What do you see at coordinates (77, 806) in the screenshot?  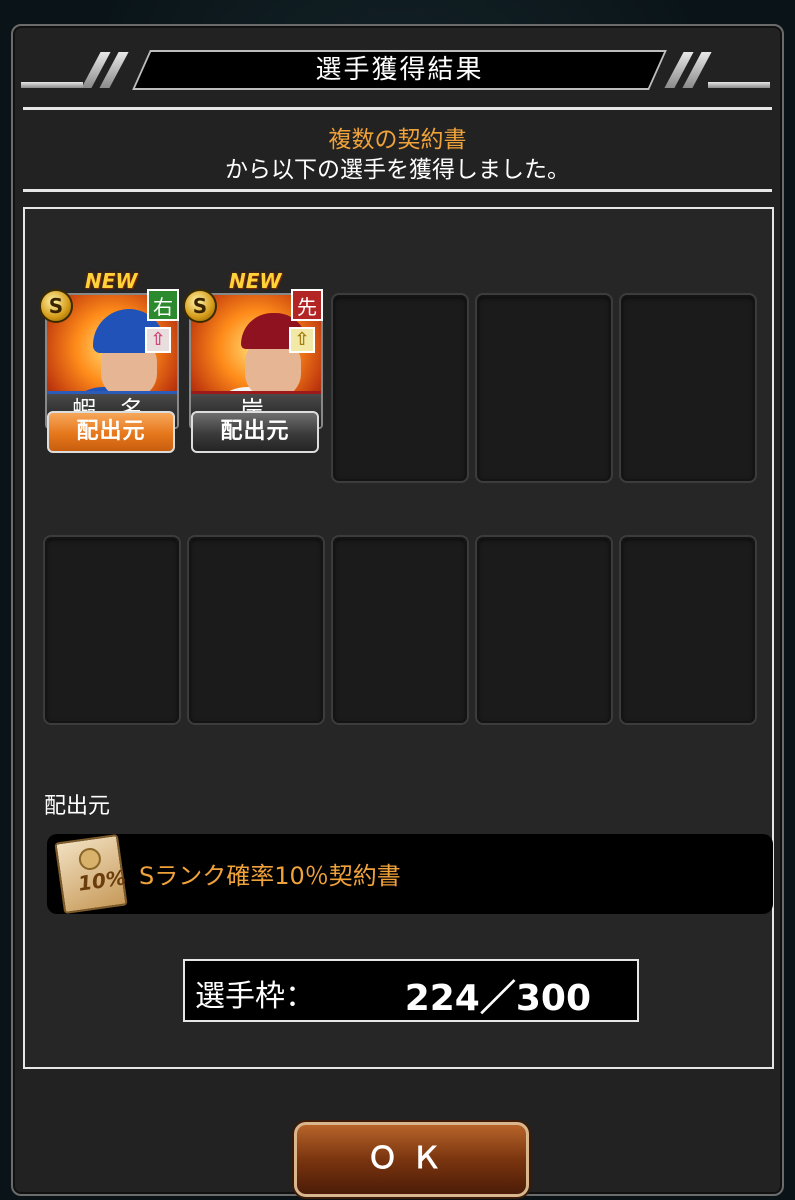 I see `source-section-label: 配出元` at bounding box center [77, 806].